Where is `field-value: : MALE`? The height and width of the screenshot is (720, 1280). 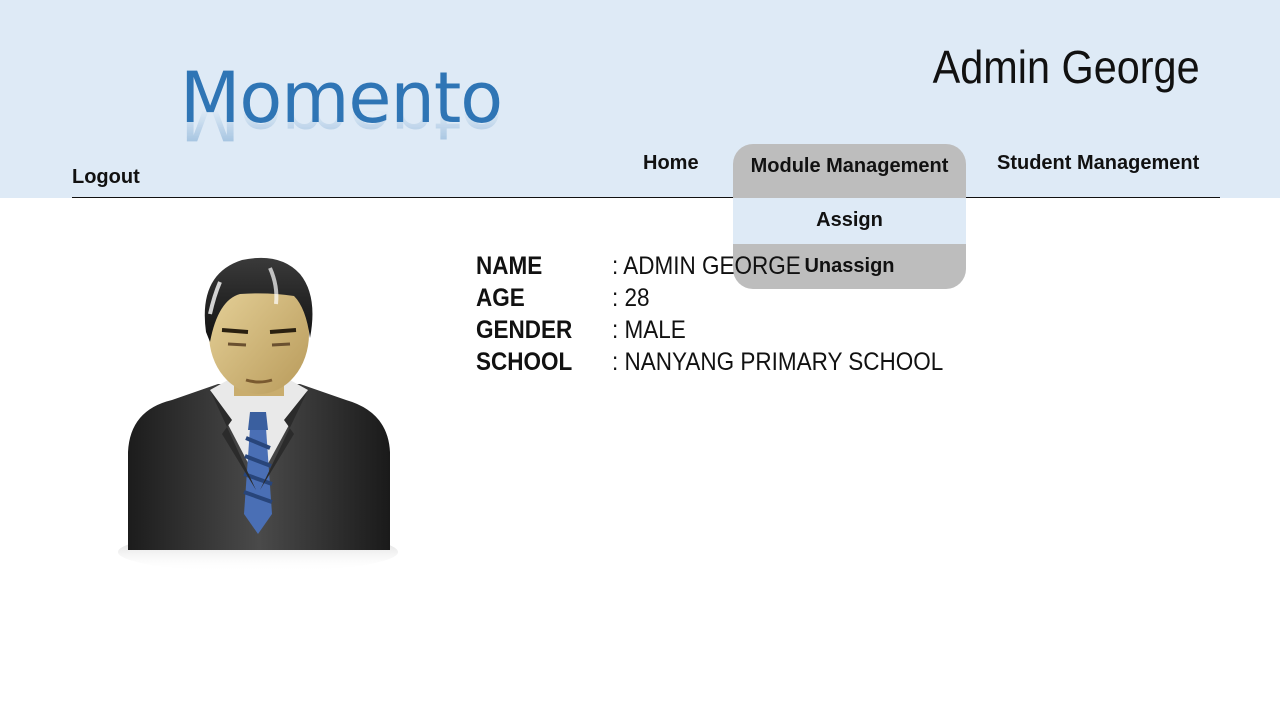
field-value: : MALE is located at coordinates (649, 330).